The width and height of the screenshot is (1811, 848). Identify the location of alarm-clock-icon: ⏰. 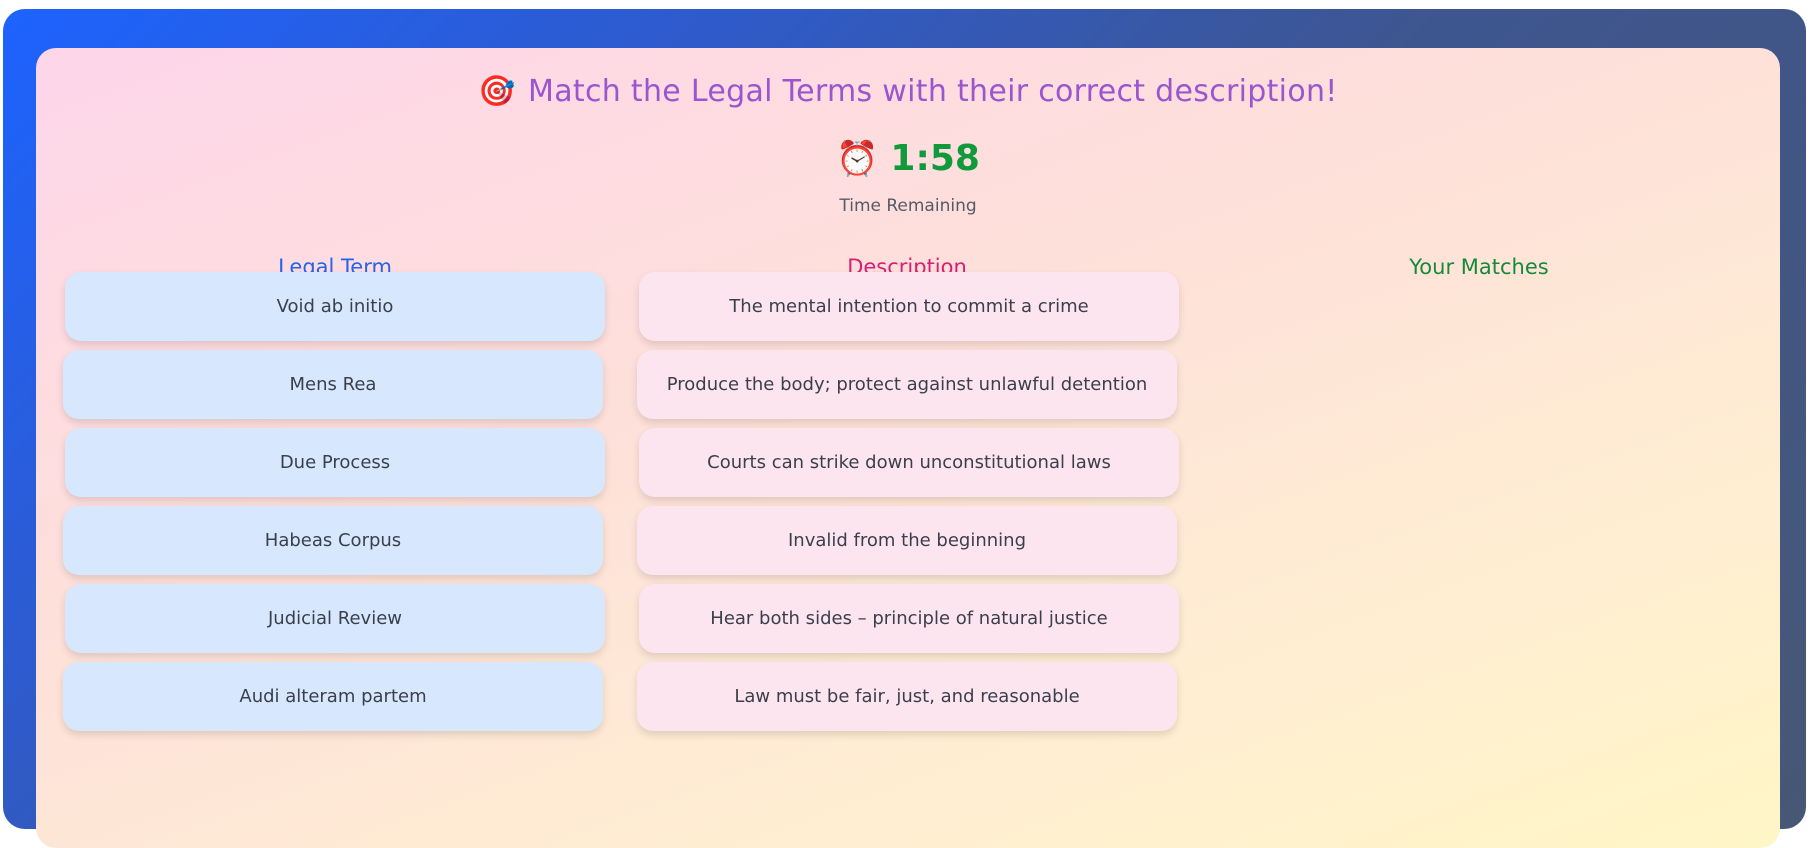
(857, 159).